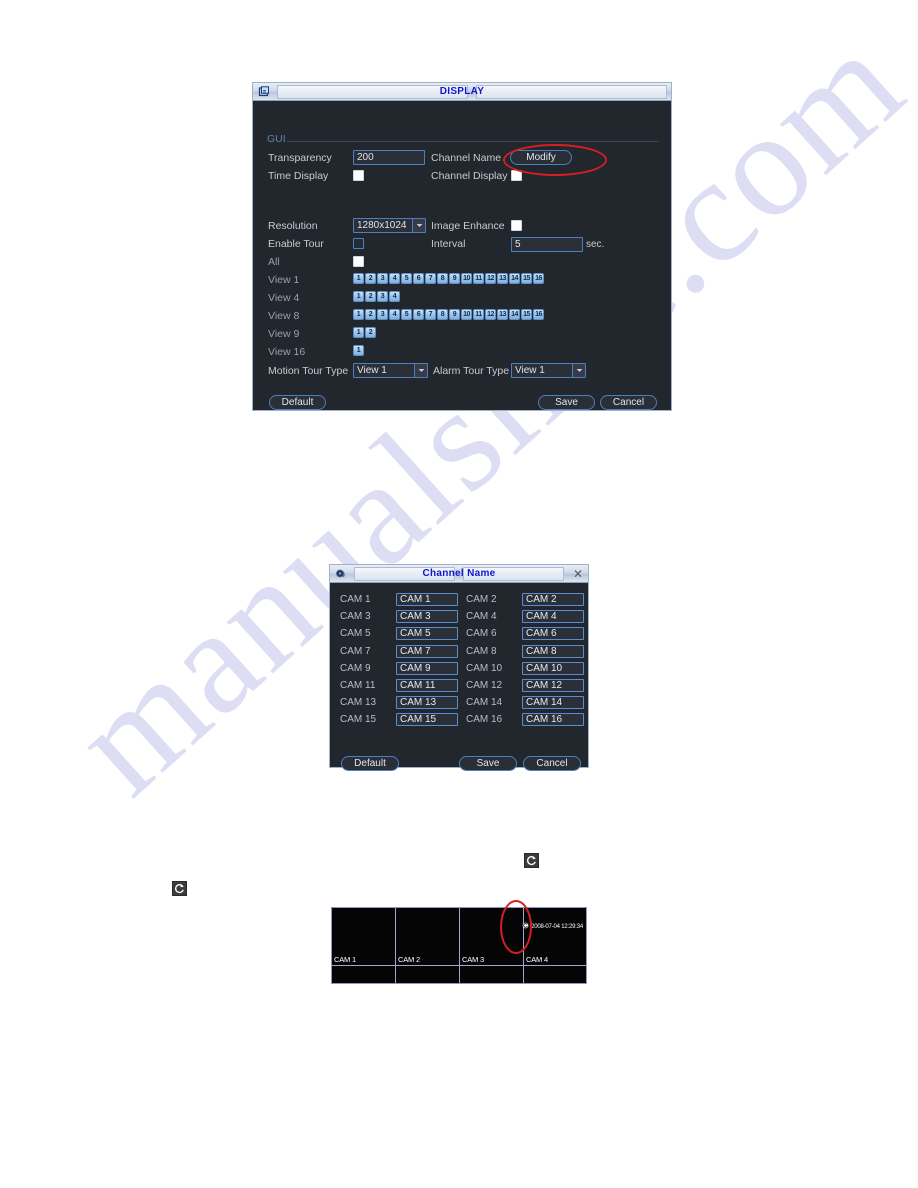  Describe the element at coordinates (553, 720) in the screenshot. I see `channel-name-input: CAM 16` at that location.